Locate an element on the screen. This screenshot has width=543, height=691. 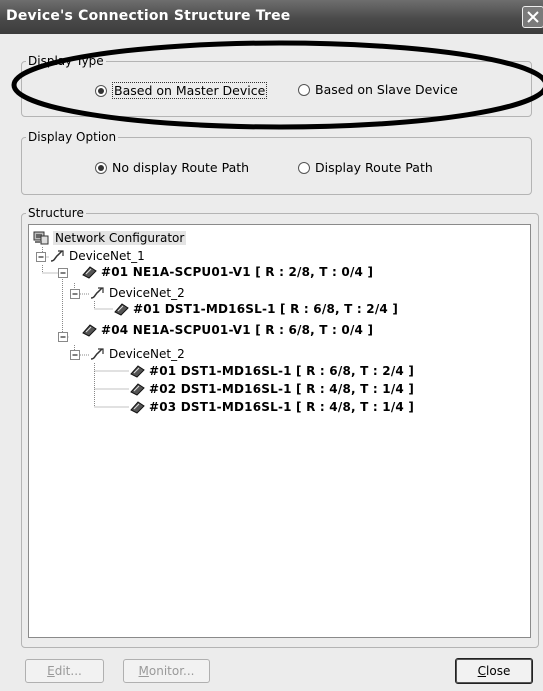
tree-node-device: #04 NE1A-SCPU01-V1 [ R : 6/8, T : 0/4 ] is located at coordinates (227, 330).